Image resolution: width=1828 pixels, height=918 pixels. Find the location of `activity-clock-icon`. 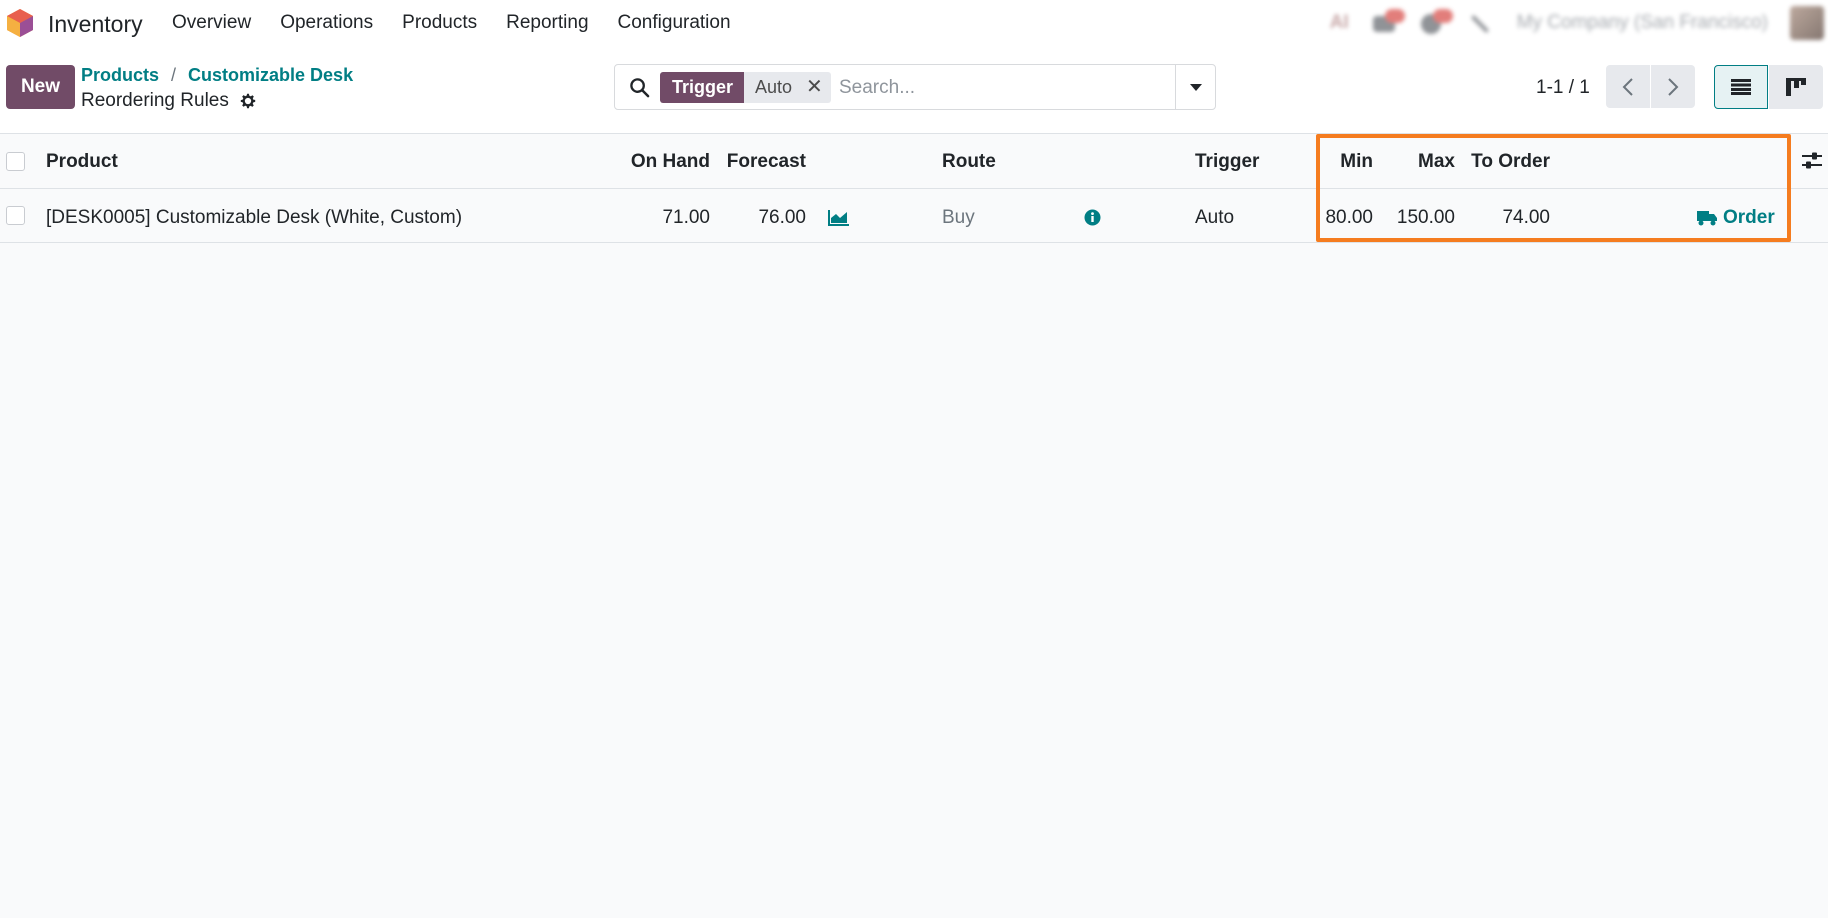

activity-clock-icon is located at coordinates (1436, 21).